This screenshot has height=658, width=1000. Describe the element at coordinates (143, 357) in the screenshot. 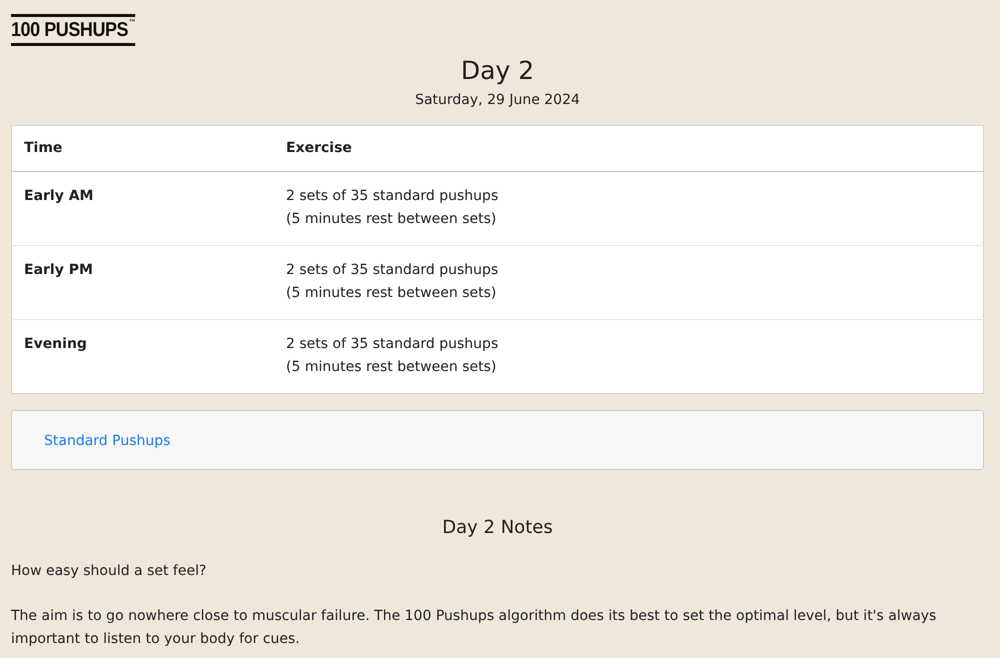

I see `time-cell: Evening` at that location.